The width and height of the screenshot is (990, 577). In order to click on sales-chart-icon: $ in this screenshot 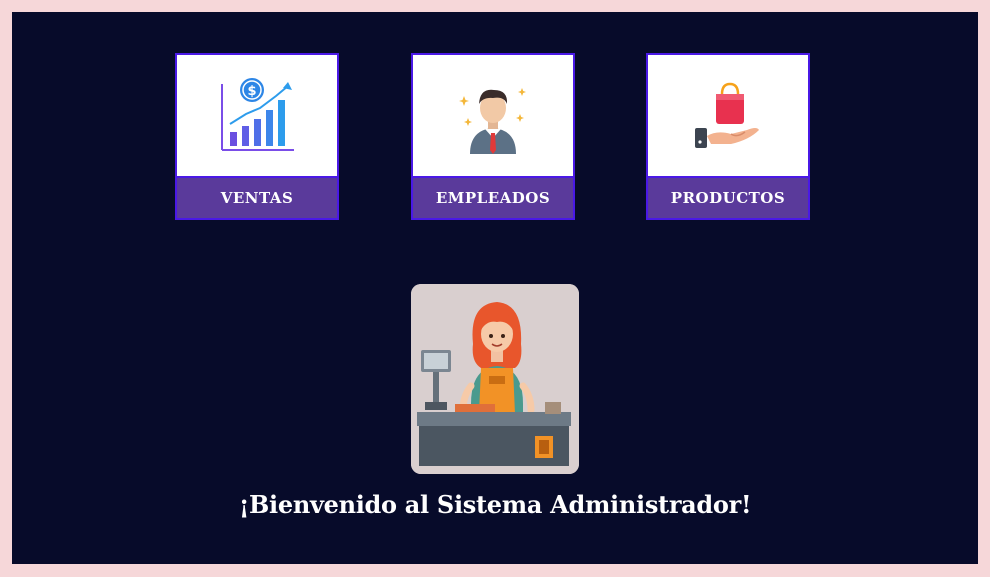, I will do `click(257, 114)`.